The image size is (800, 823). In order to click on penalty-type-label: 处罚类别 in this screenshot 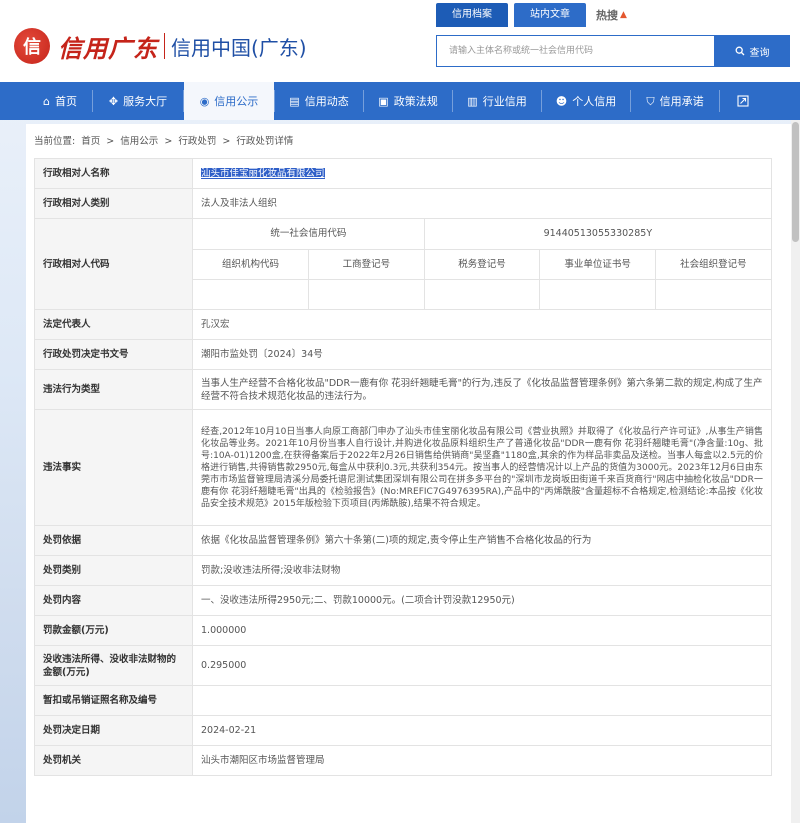, I will do `click(113, 570)`.